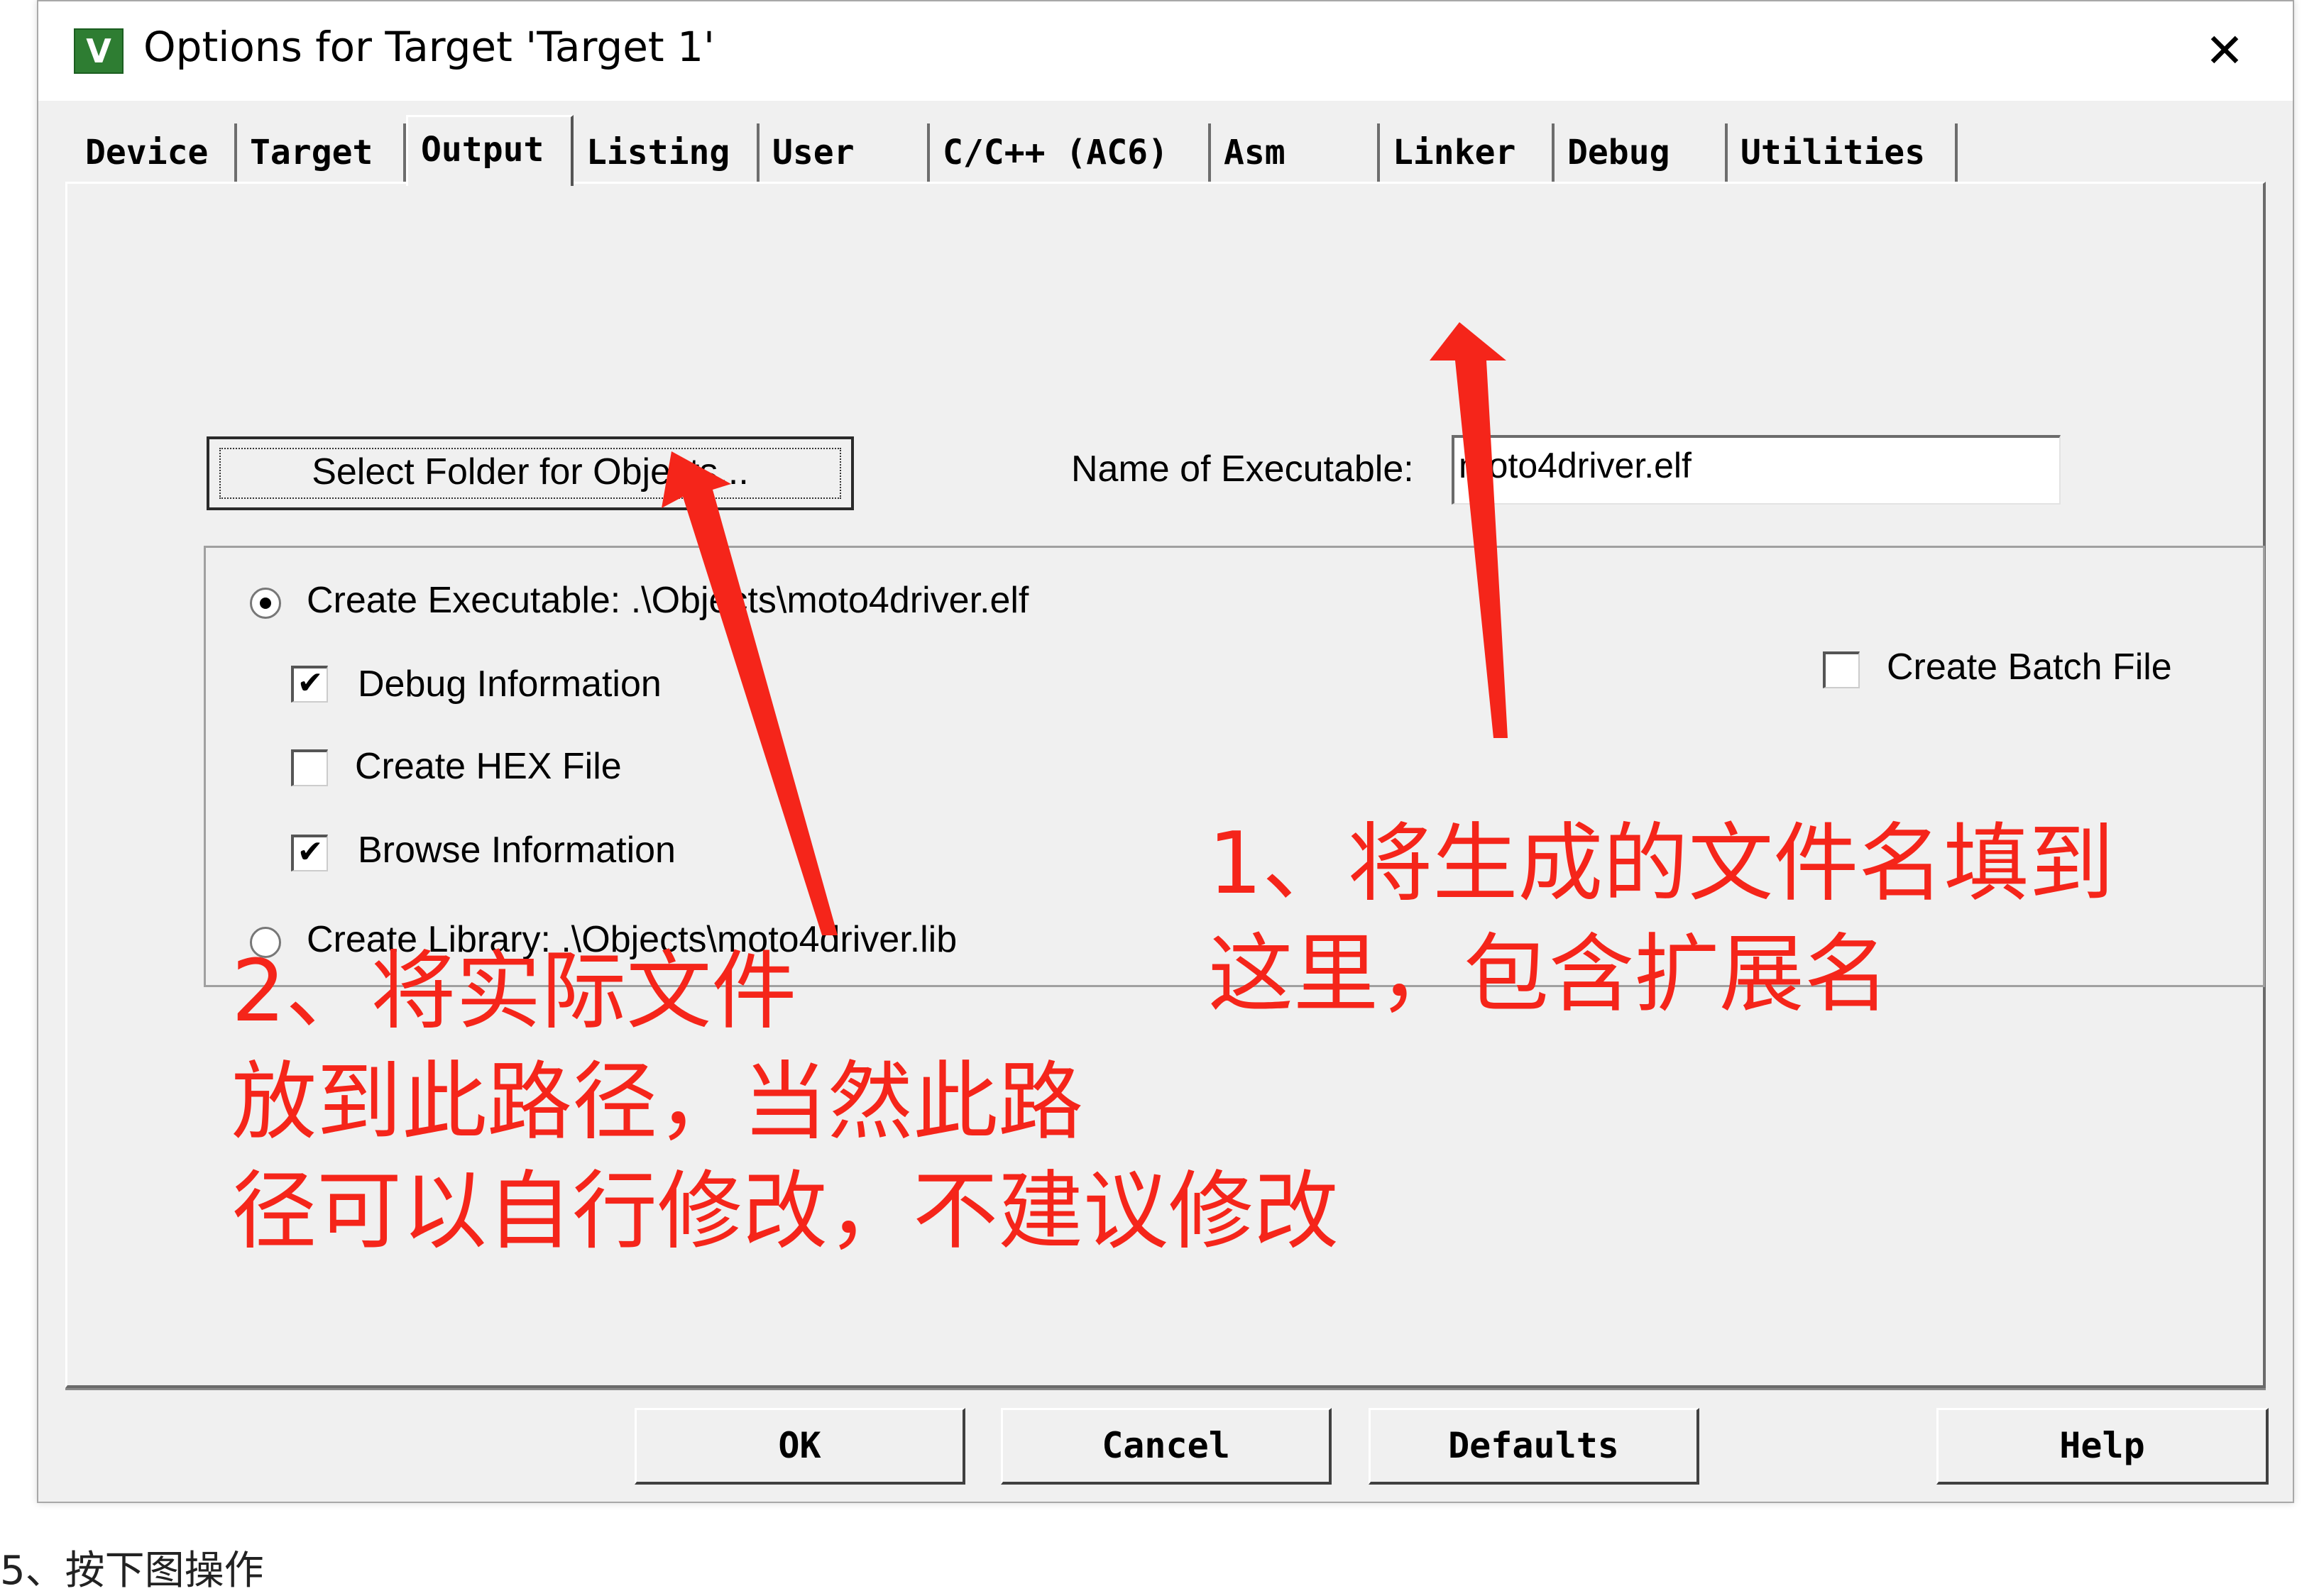  I want to click on step-caption: 5、按下图操作, so click(132, 1571).